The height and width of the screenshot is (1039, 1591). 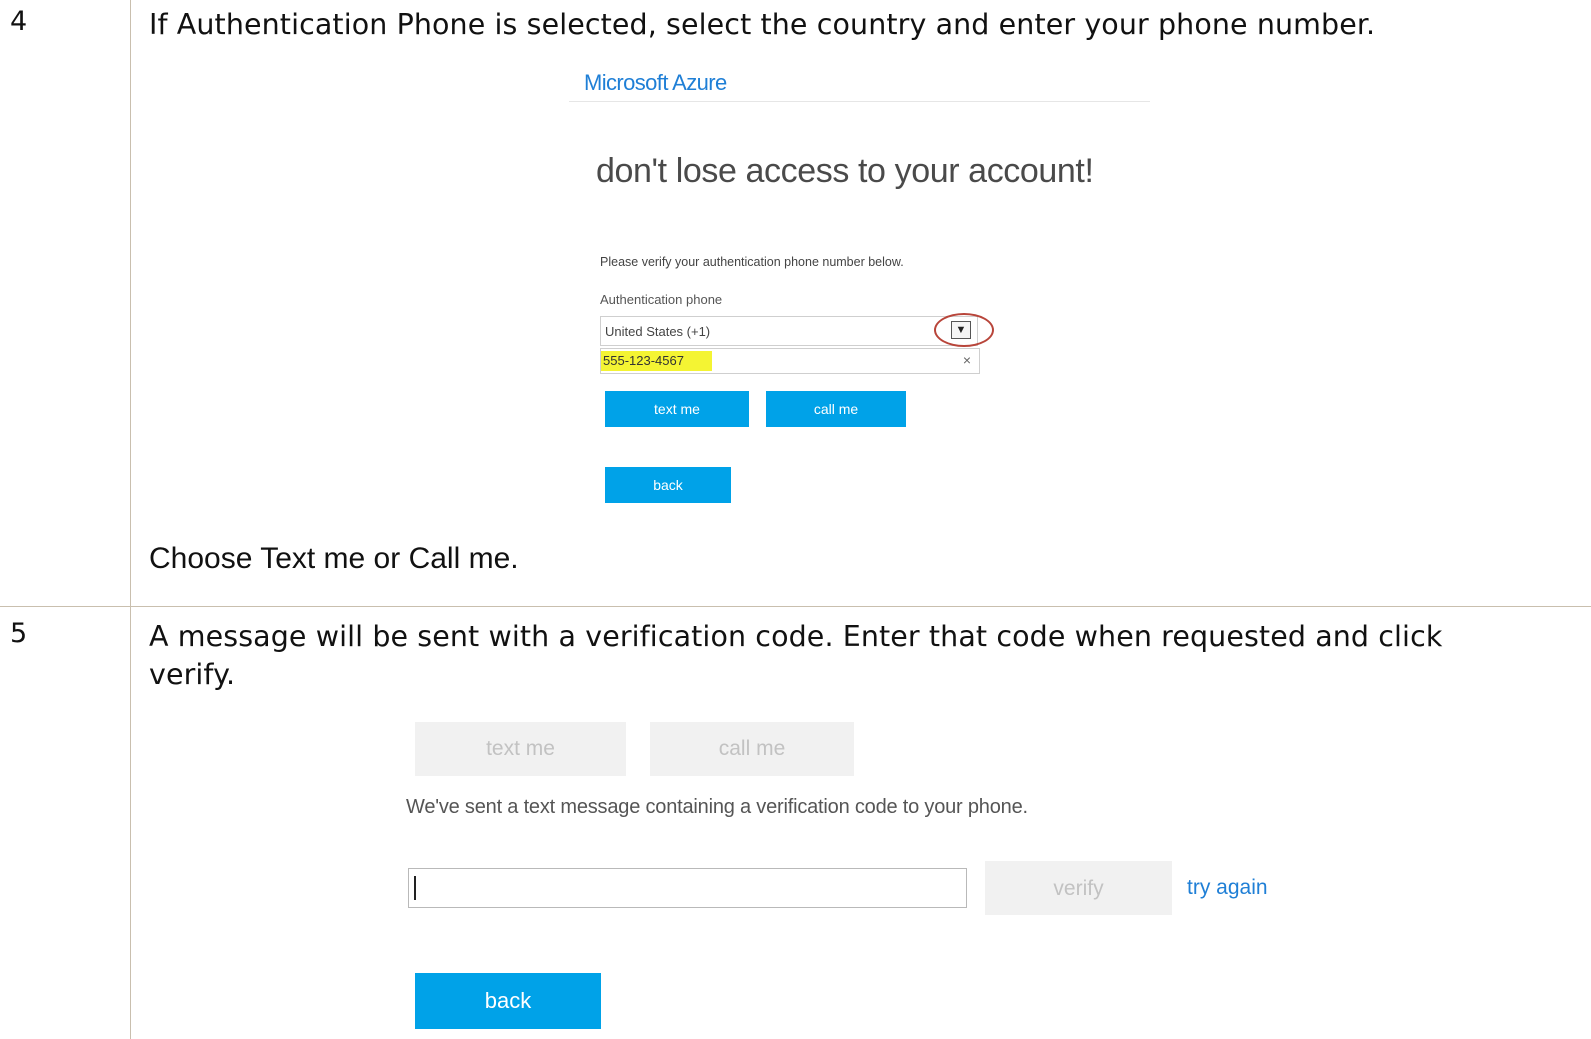 I want to click on verification-code-input, so click(x=687, y=888).